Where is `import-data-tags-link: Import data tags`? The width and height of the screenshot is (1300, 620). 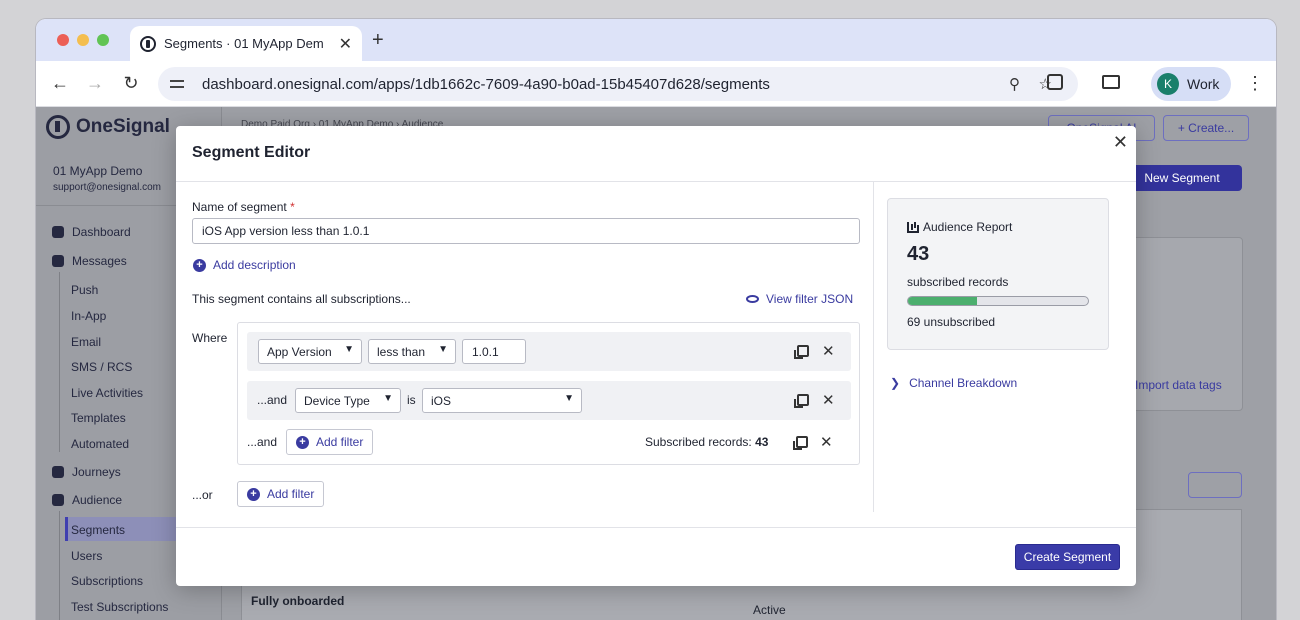 import-data-tags-link: Import data tags is located at coordinates (1178, 385).